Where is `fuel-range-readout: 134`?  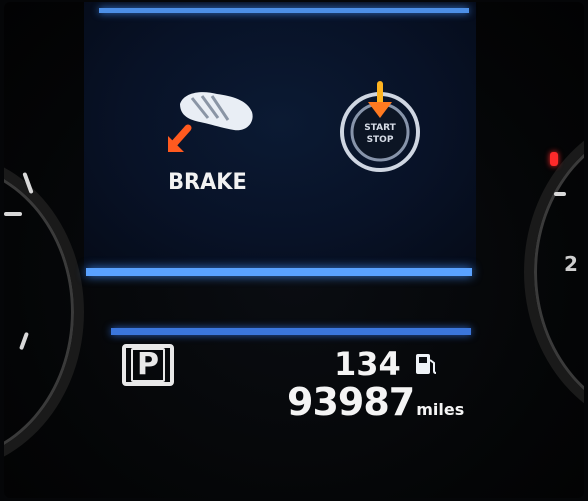
fuel-range-readout: 134 is located at coordinates (386, 364).